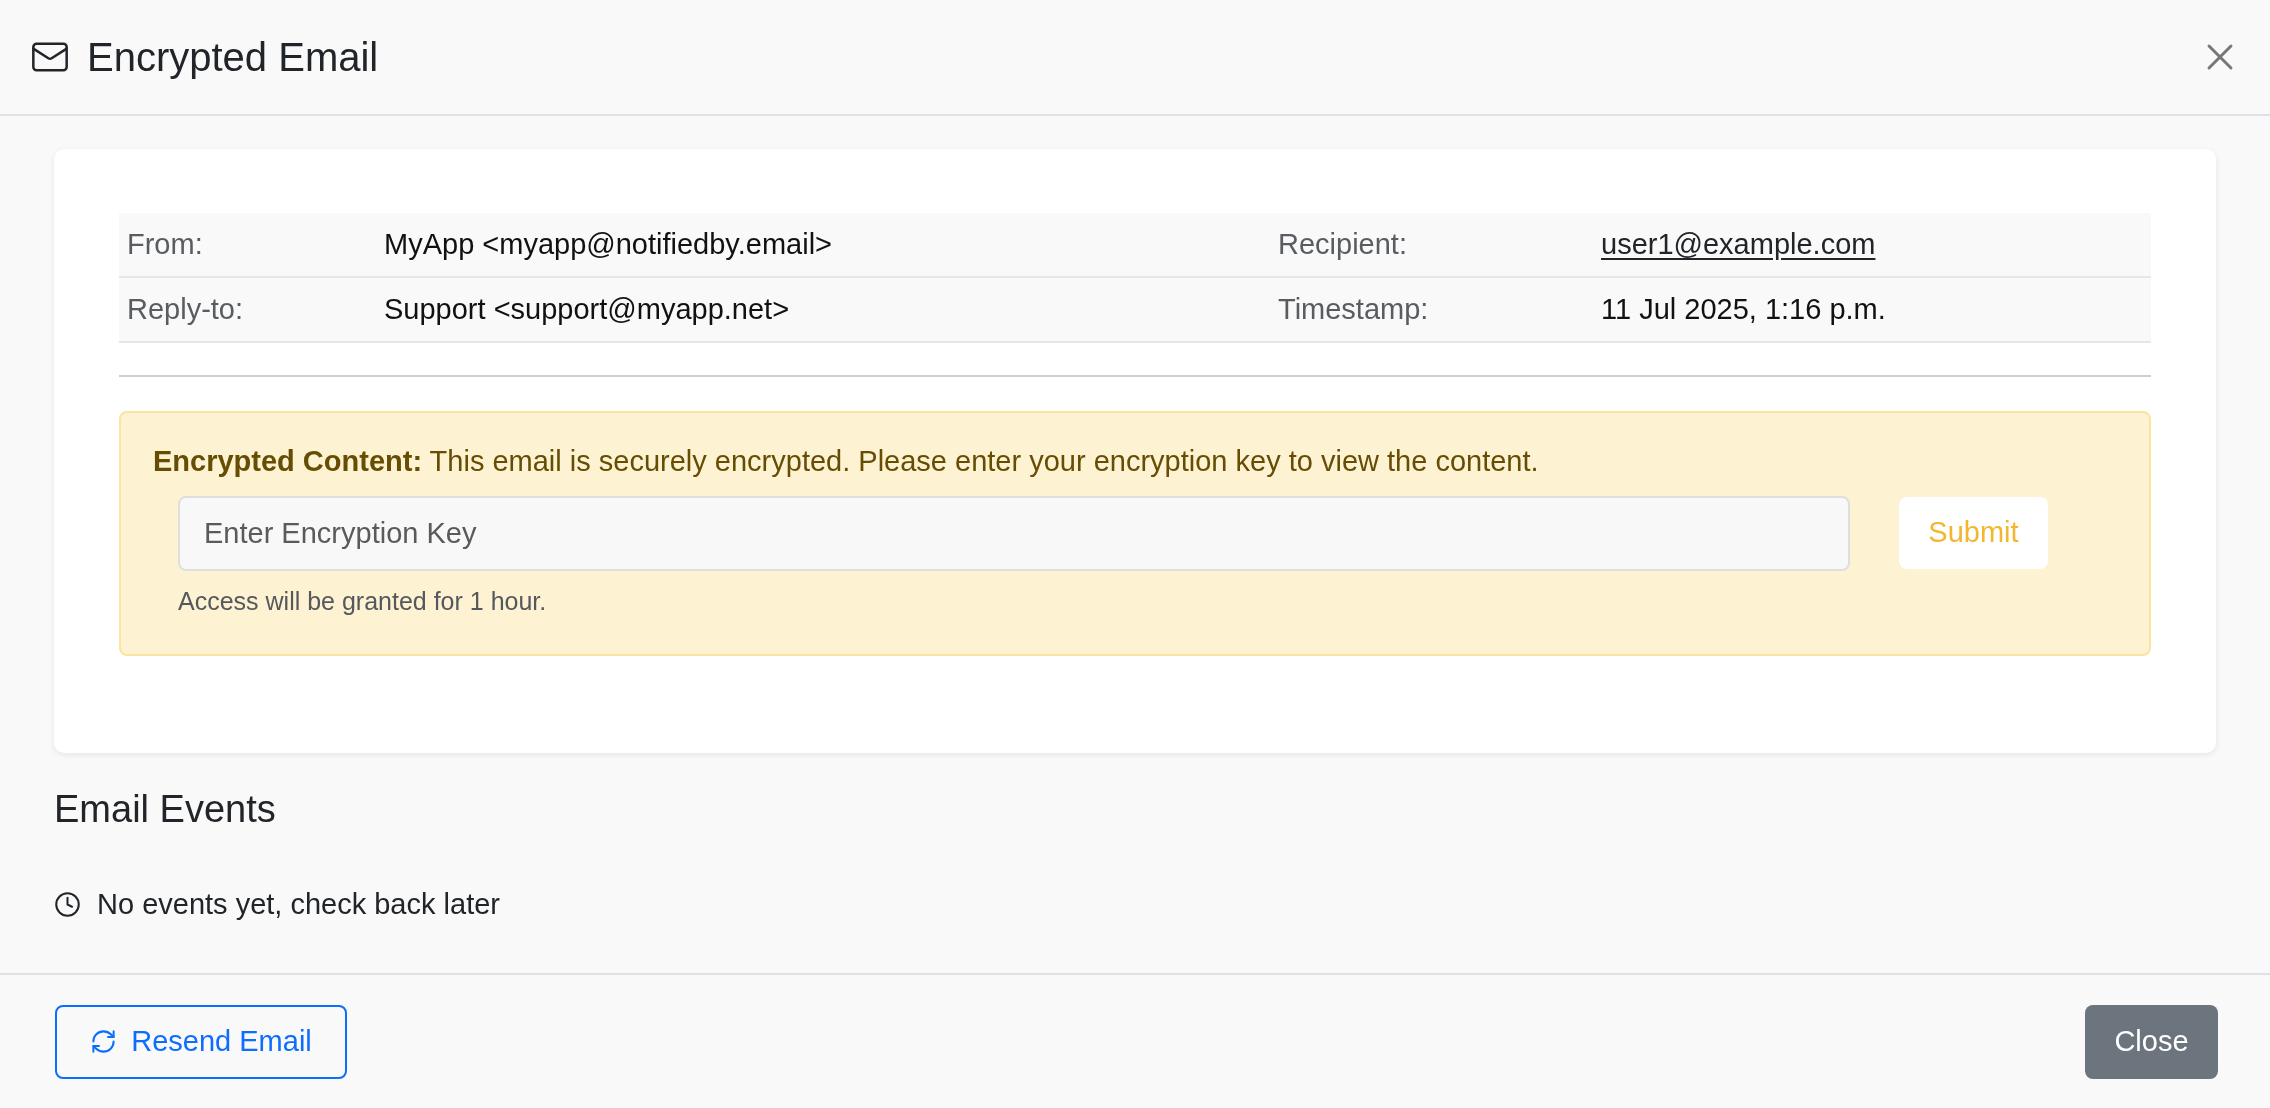 Image resolution: width=2270 pixels, height=1108 pixels. I want to click on field-value: MyApp <myapp@notifiedby.email>, so click(608, 244).